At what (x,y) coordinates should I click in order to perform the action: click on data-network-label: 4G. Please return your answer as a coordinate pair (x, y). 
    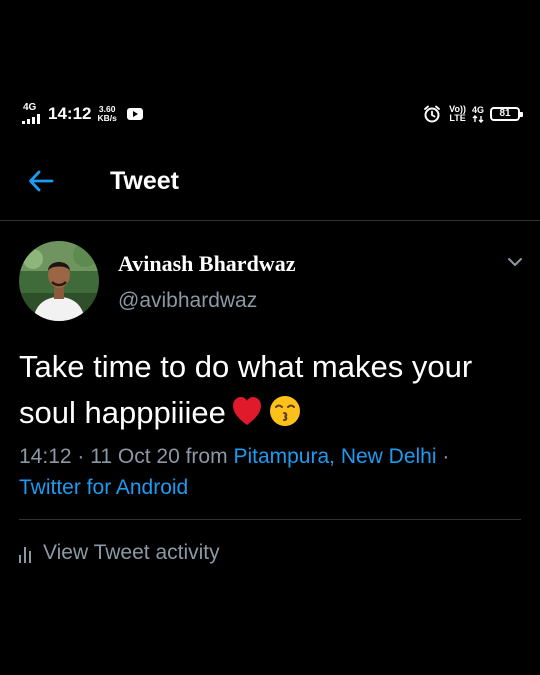
    Looking at the image, I should click on (477, 109).